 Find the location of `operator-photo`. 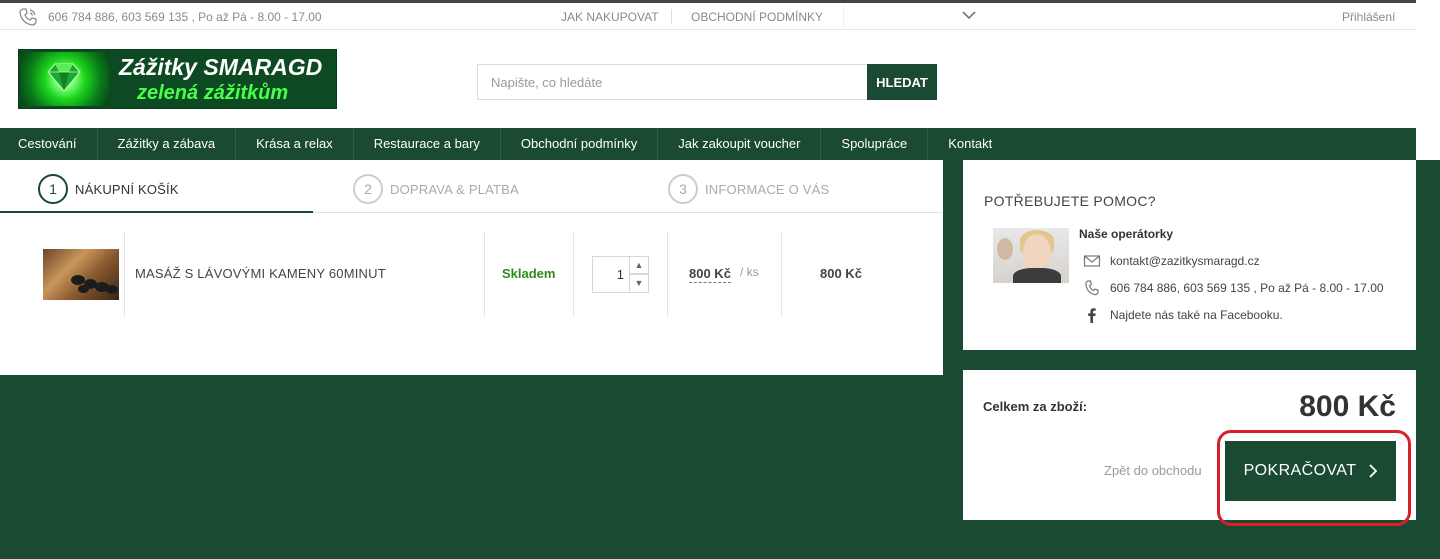

operator-photo is located at coordinates (1031, 255).